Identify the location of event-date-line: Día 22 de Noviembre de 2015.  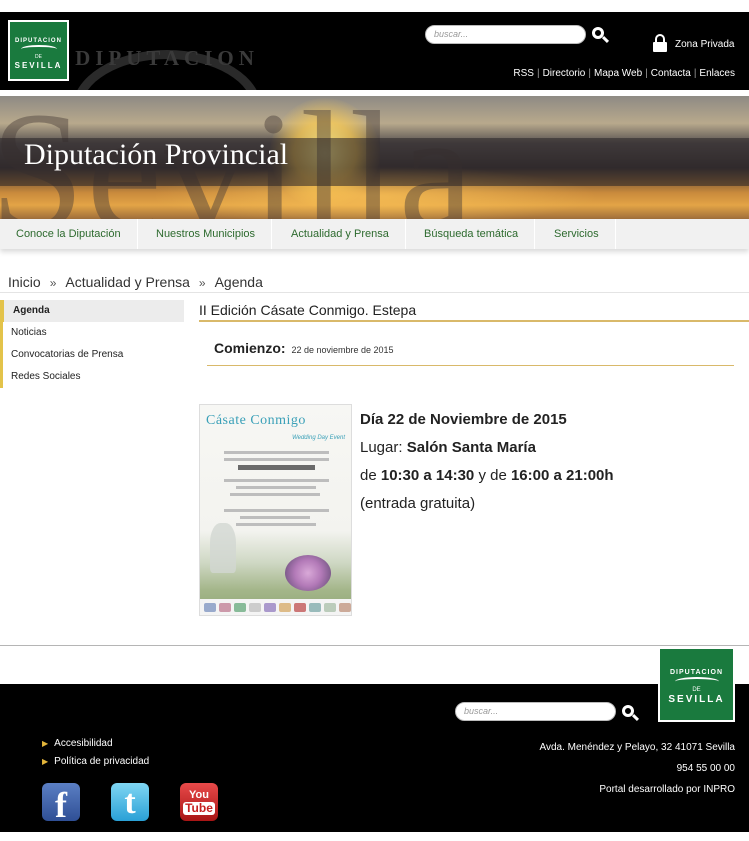
(463, 419).